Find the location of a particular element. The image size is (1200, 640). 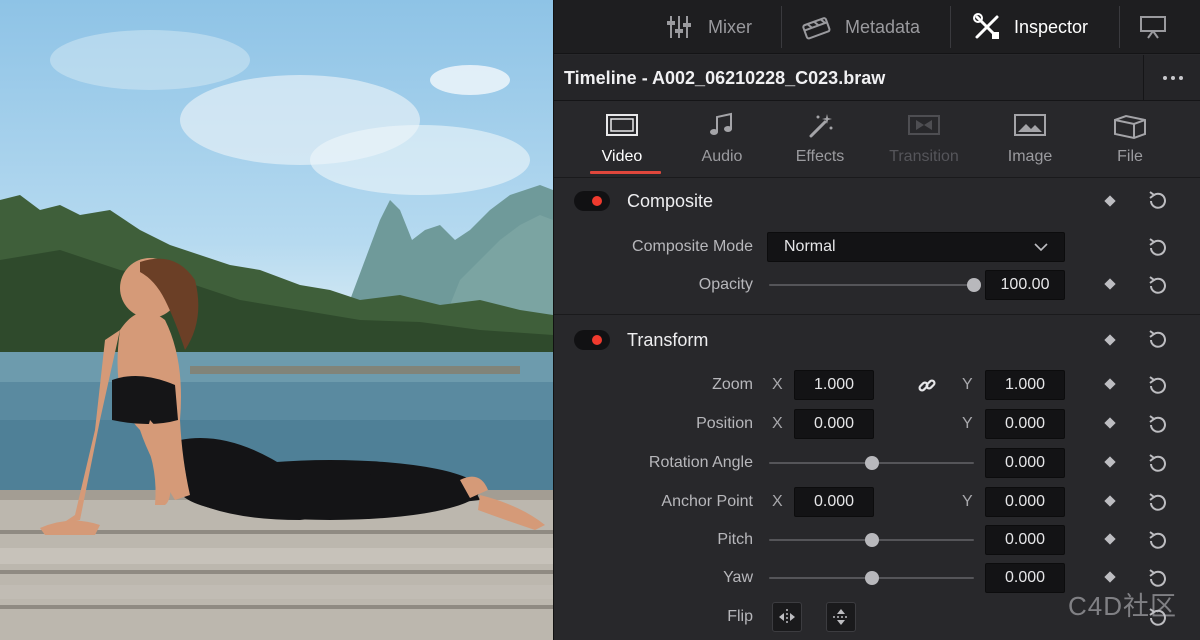

file-icon is located at coordinates (1130, 127).